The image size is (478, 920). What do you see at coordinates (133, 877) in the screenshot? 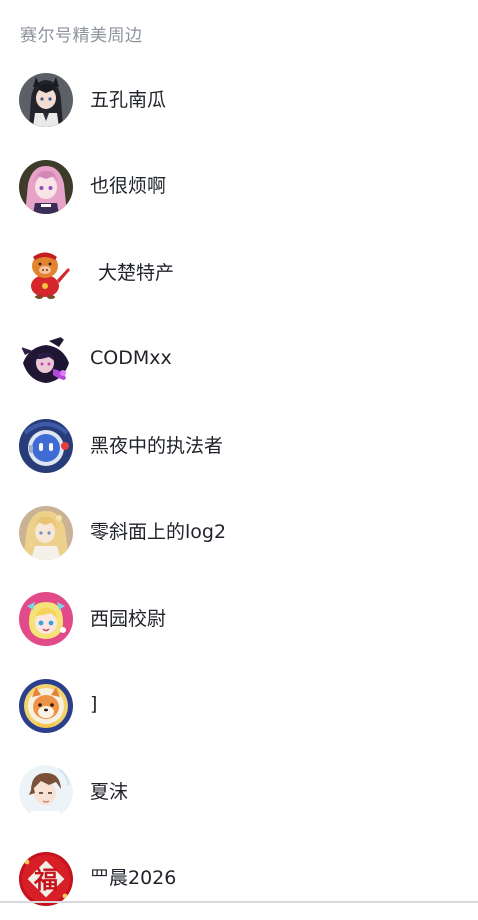
I see `user-name: 罒晨2026` at bounding box center [133, 877].